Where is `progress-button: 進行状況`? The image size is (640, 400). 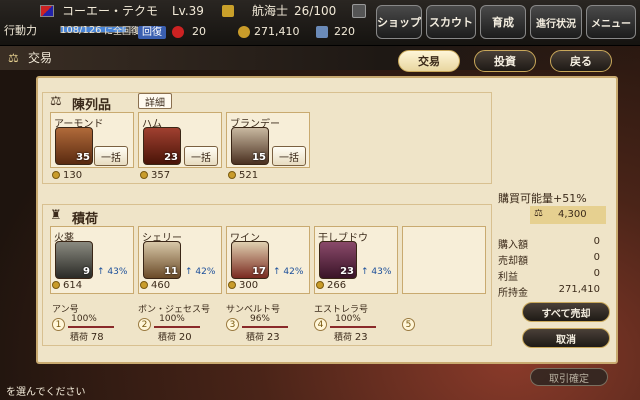 progress-button: 進行状況 is located at coordinates (556, 22).